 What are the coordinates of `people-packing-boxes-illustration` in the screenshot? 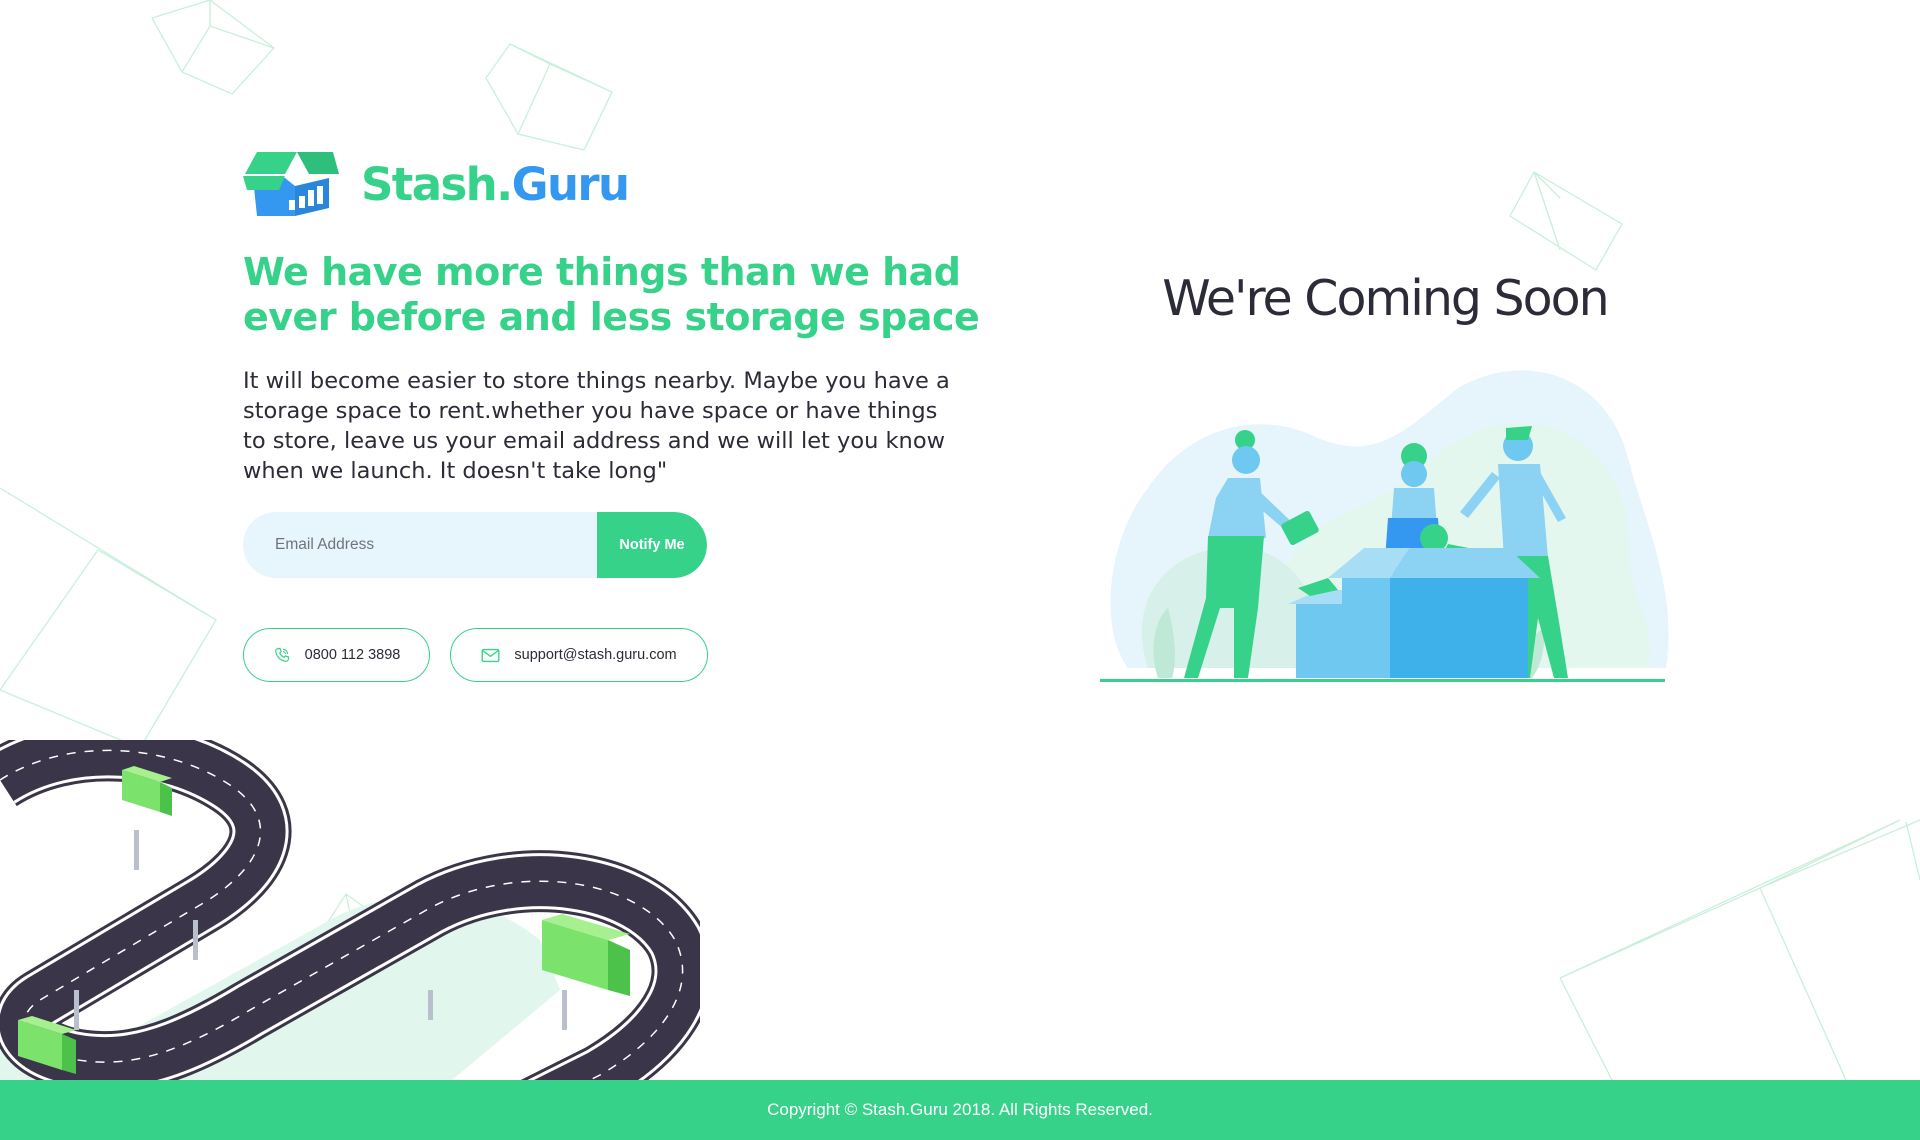 It's located at (1384, 526).